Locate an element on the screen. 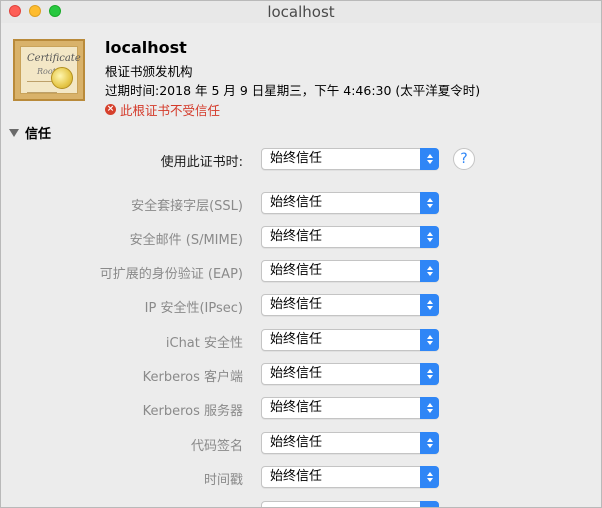 The width and height of the screenshot is (602, 508). trust-section-label: 信任 is located at coordinates (38, 134).